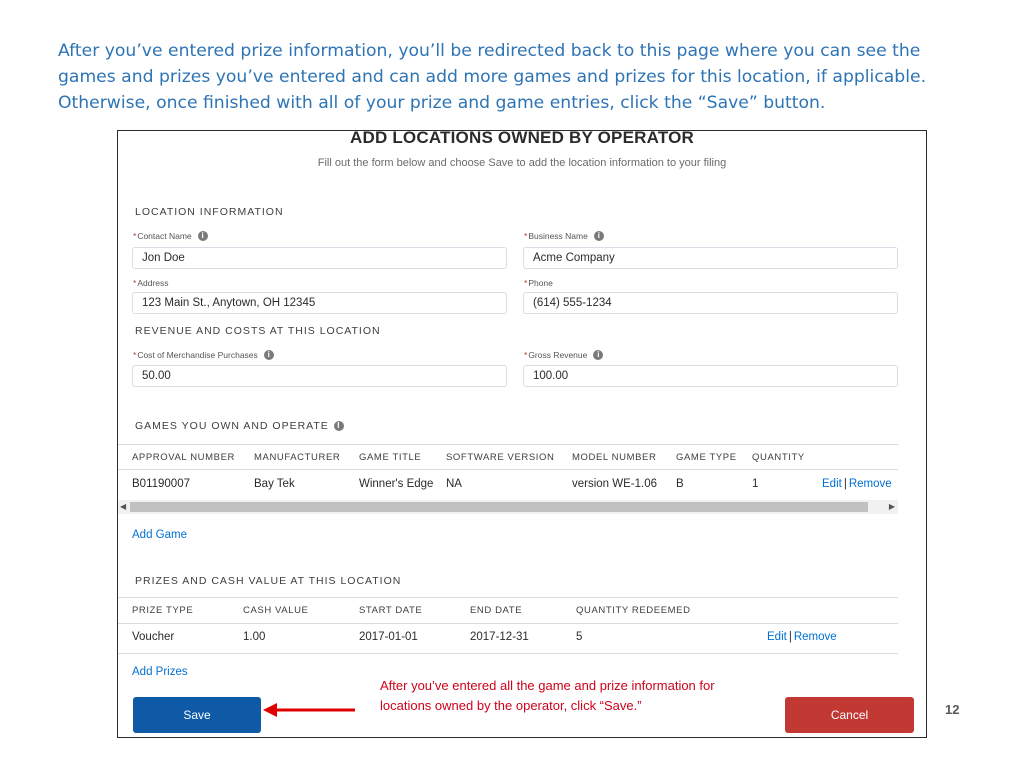 The image size is (1024, 768). I want to click on game-software-version: NA, so click(454, 484).